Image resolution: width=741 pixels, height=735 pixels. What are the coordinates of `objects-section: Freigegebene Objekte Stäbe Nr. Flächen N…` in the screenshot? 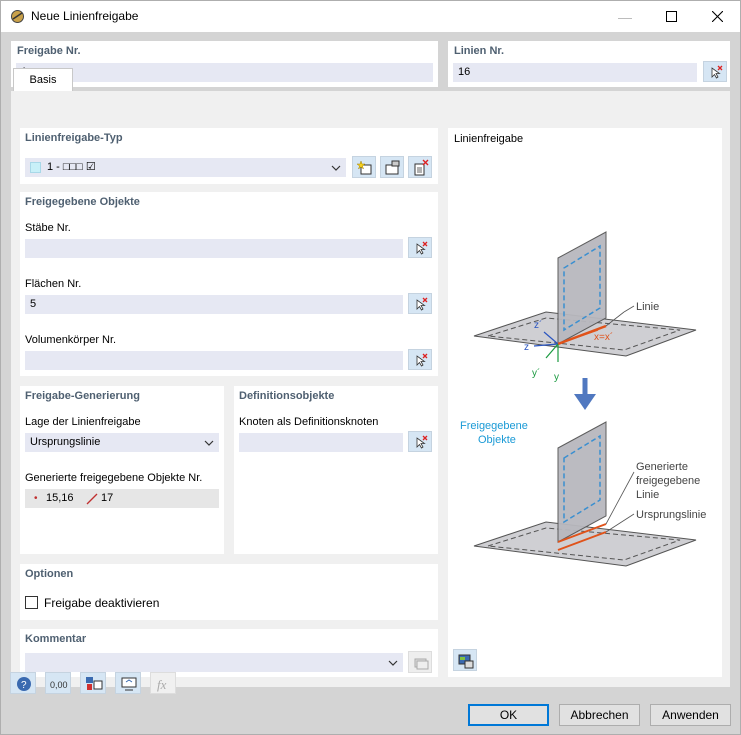 It's located at (229, 284).